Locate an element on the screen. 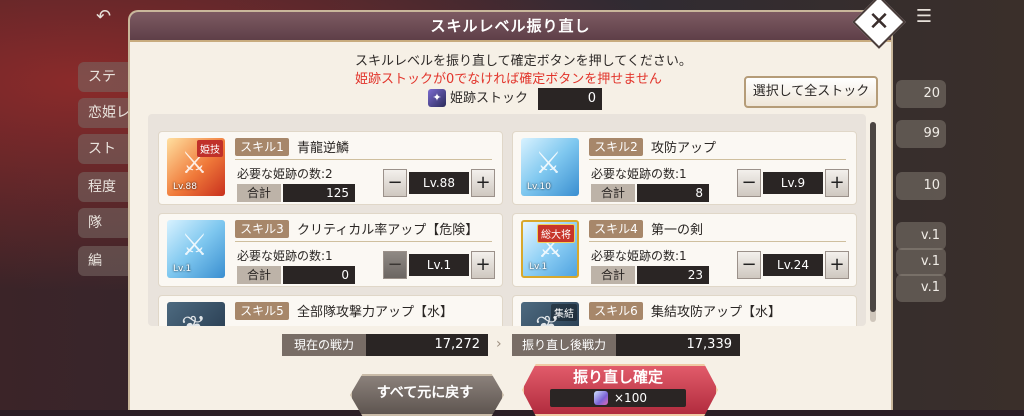  skill-name: 集結攻防アップ【水】 is located at coordinates (716, 312).